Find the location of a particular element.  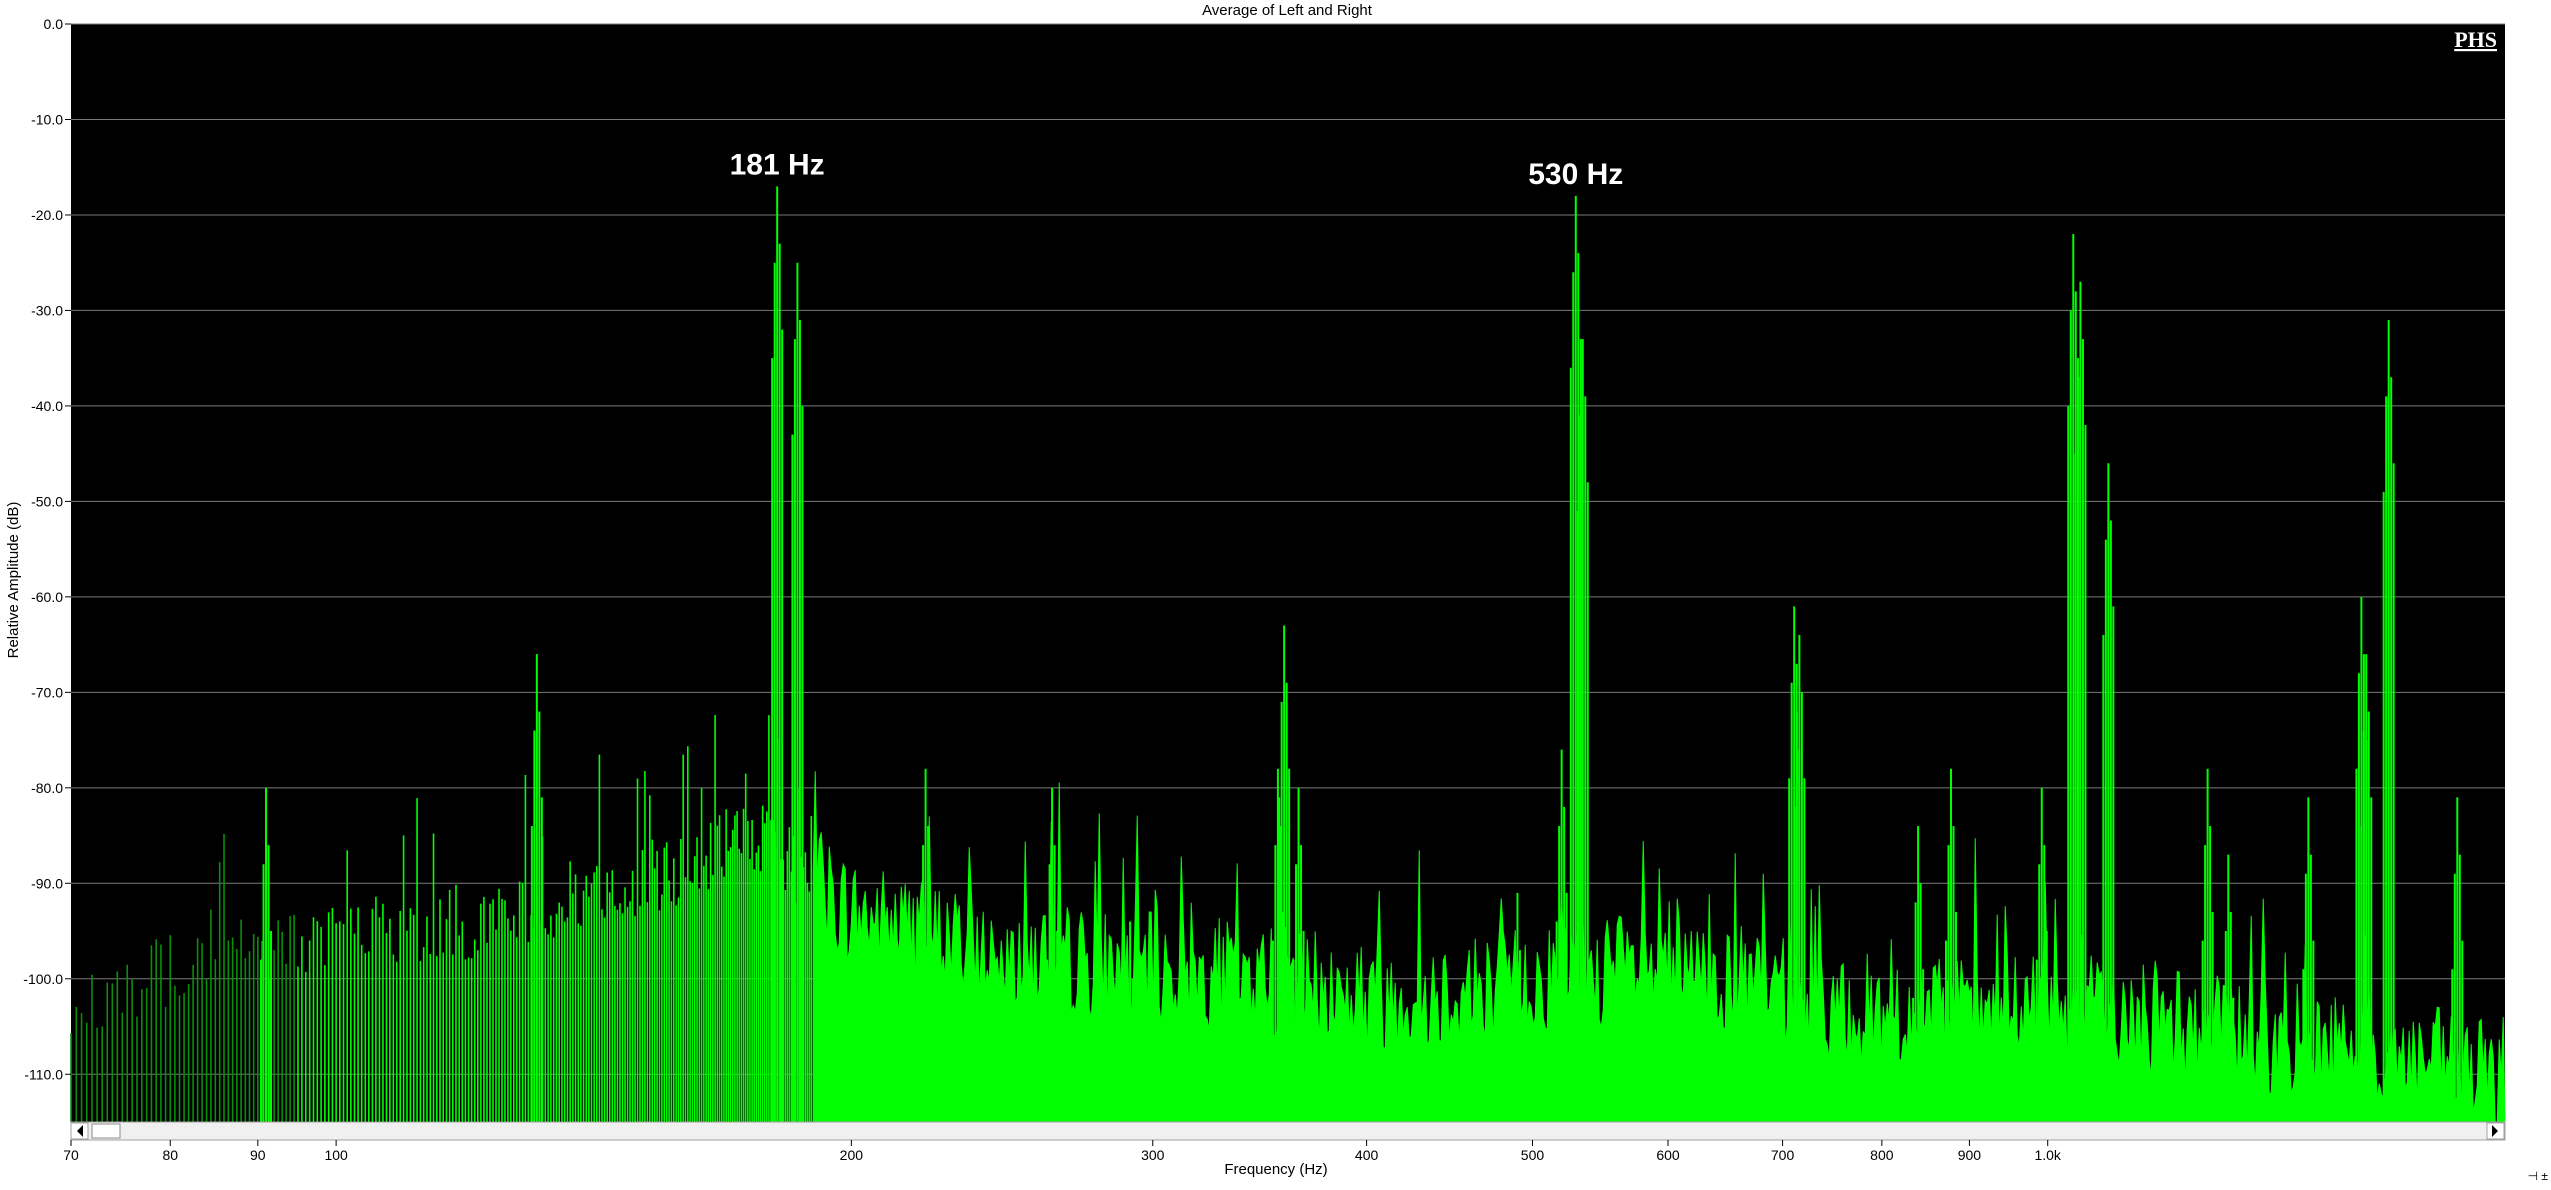

y-tick-label: -50.0 is located at coordinates (47, 501).